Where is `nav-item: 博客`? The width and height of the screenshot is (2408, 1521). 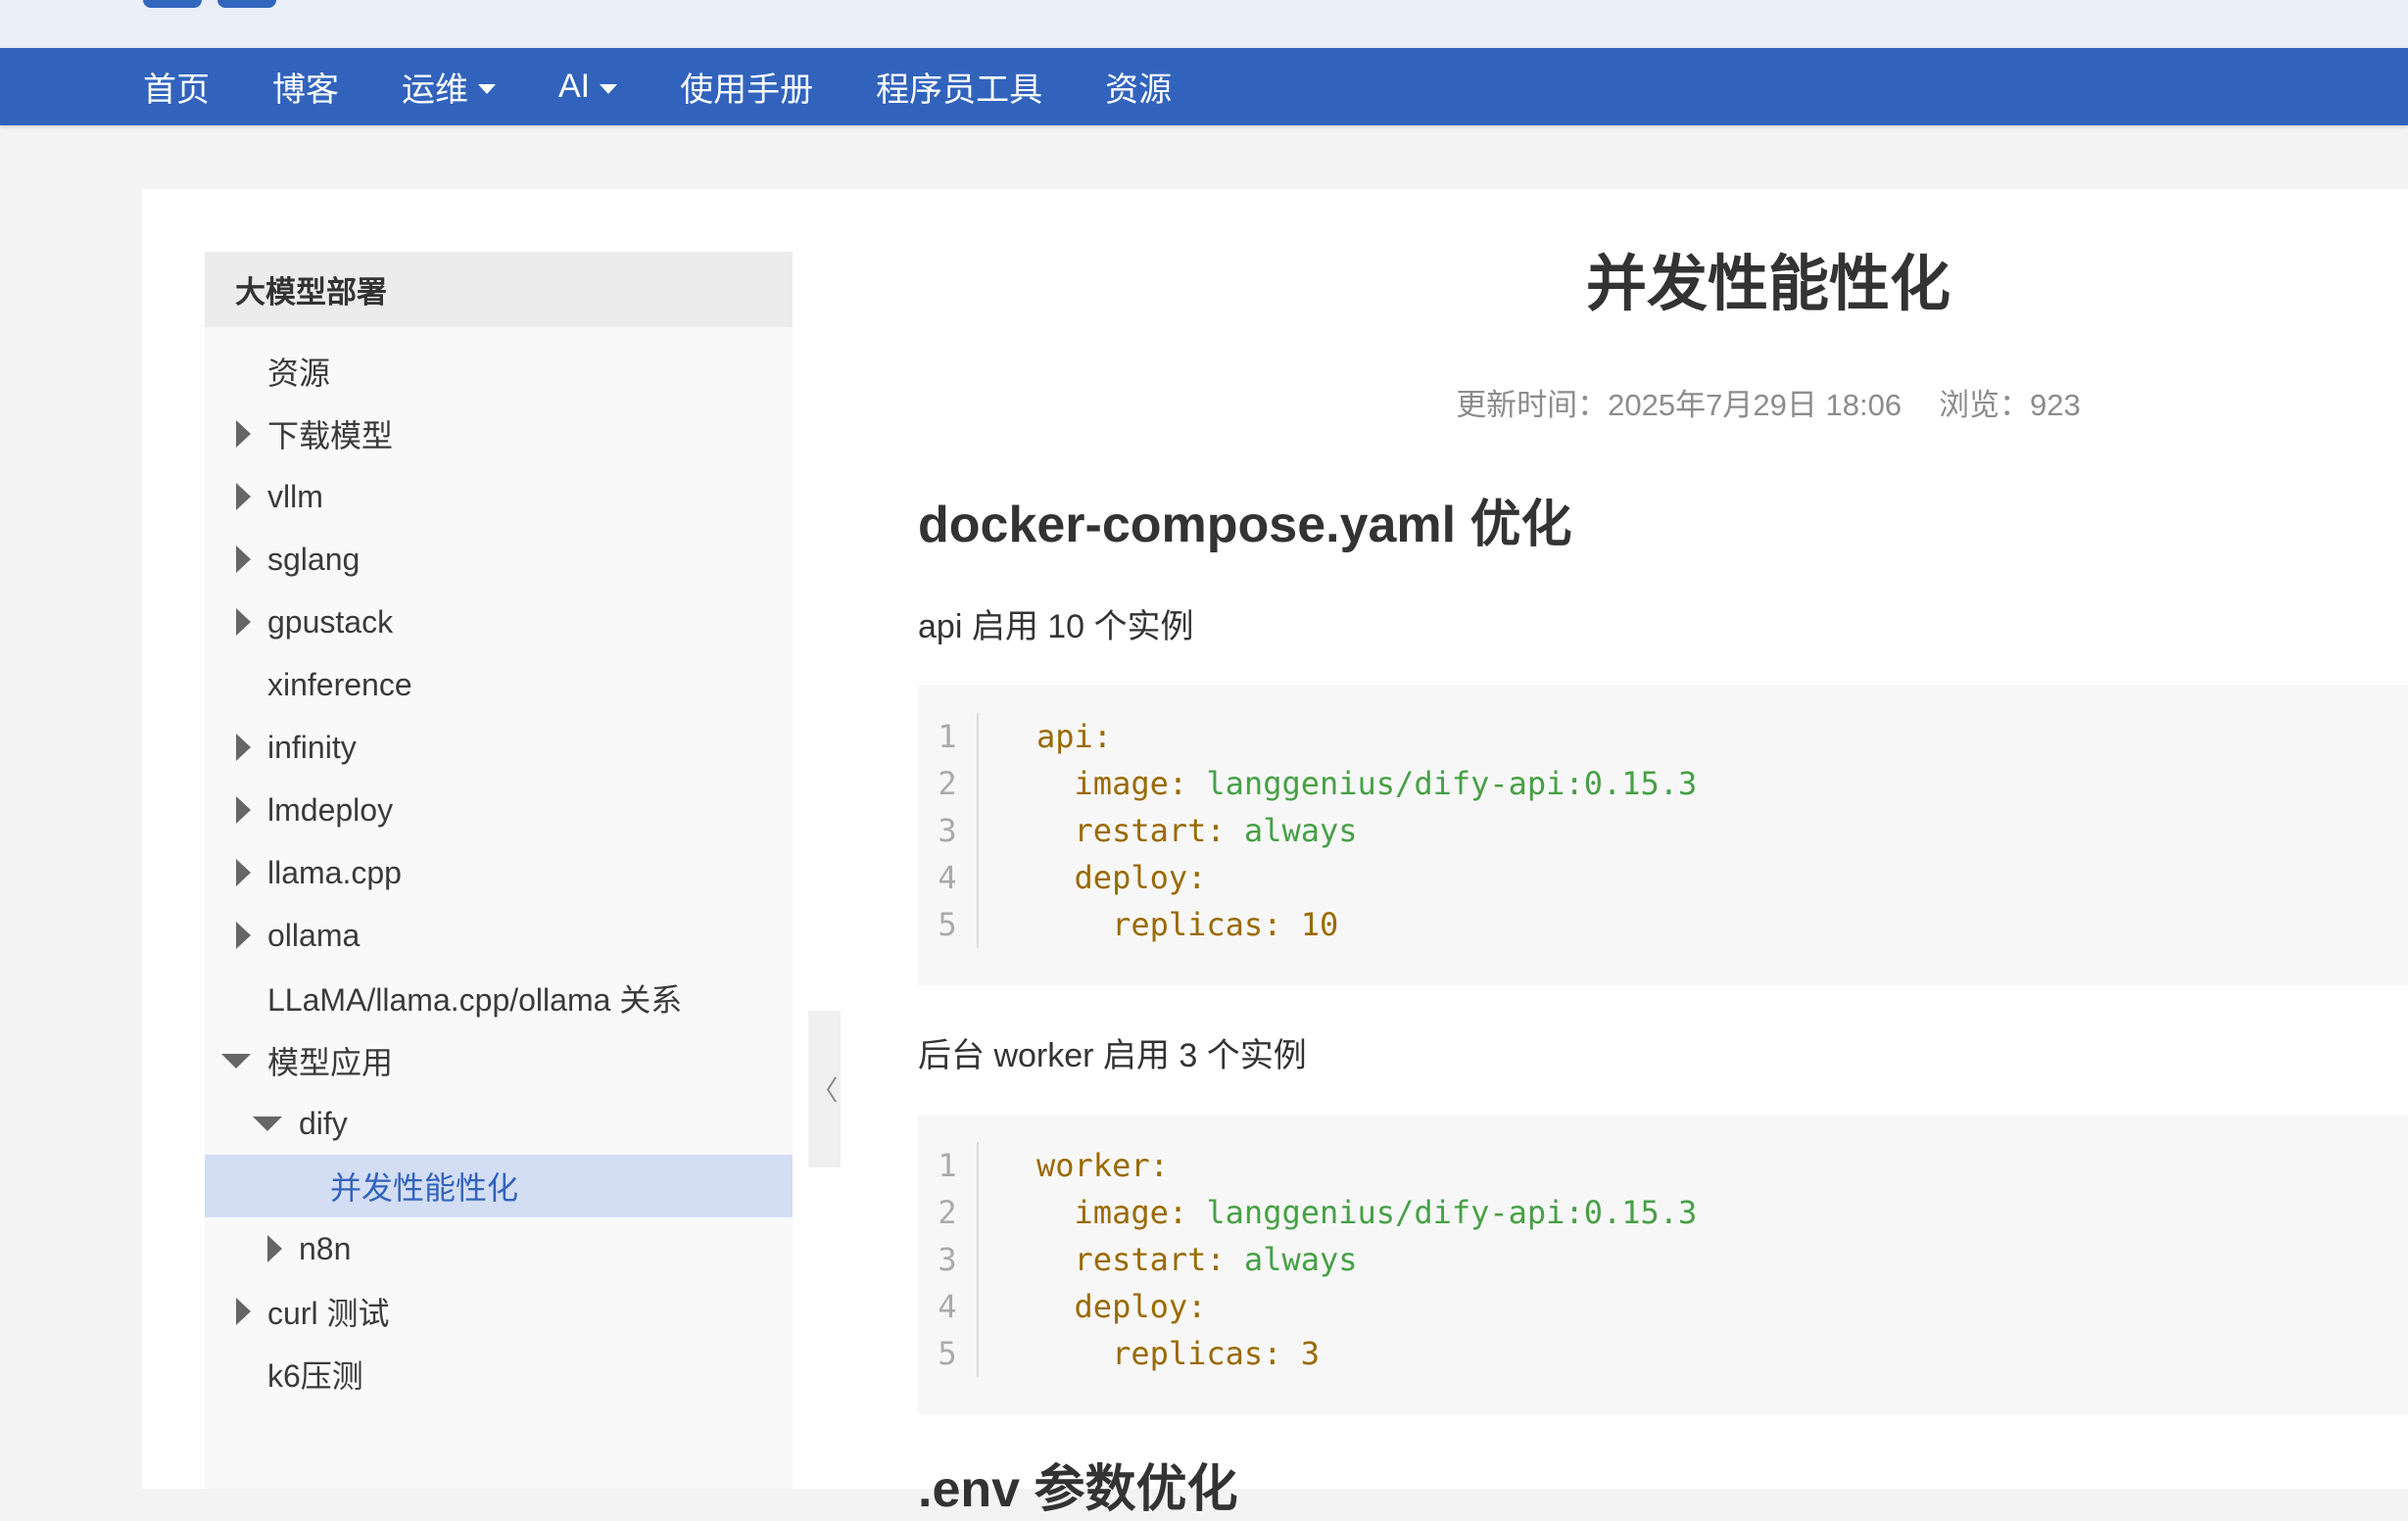 nav-item: 博客 is located at coordinates (305, 87).